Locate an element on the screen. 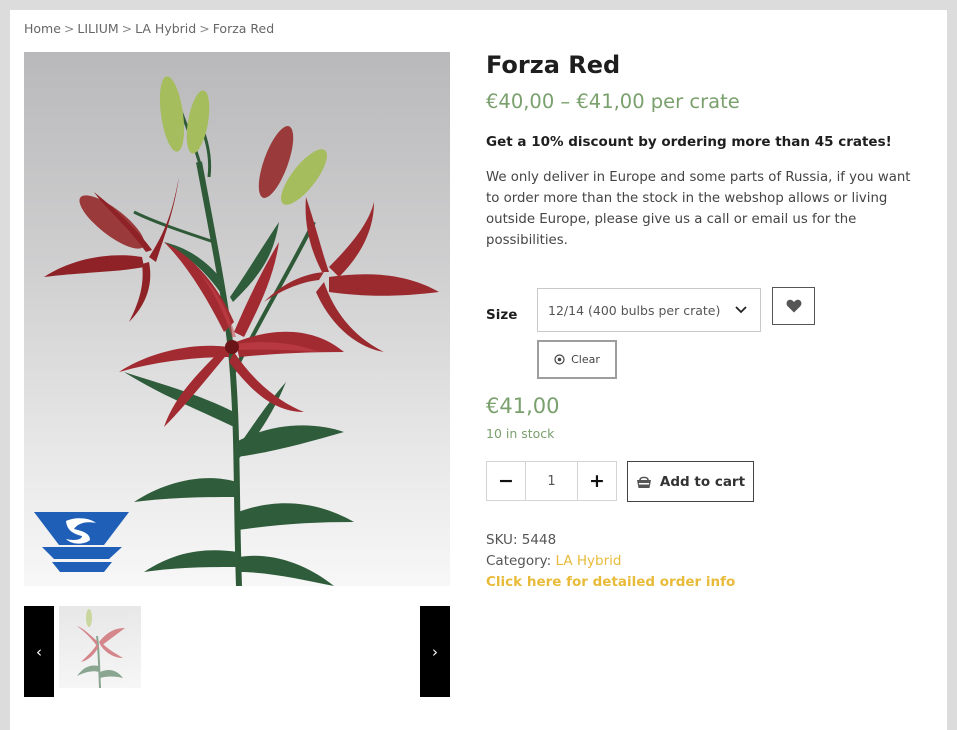 The image size is (957, 730). breadcrumb-home: Home is located at coordinates (42, 28).